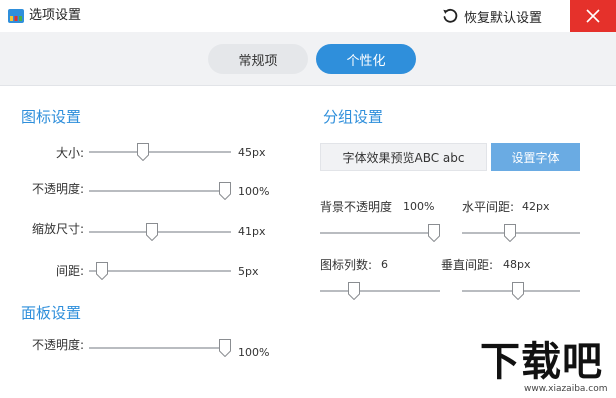 The height and width of the screenshot is (398, 616). What do you see at coordinates (16, 16) in the screenshot?
I see `app-settings-icon` at bounding box center [16, 16].